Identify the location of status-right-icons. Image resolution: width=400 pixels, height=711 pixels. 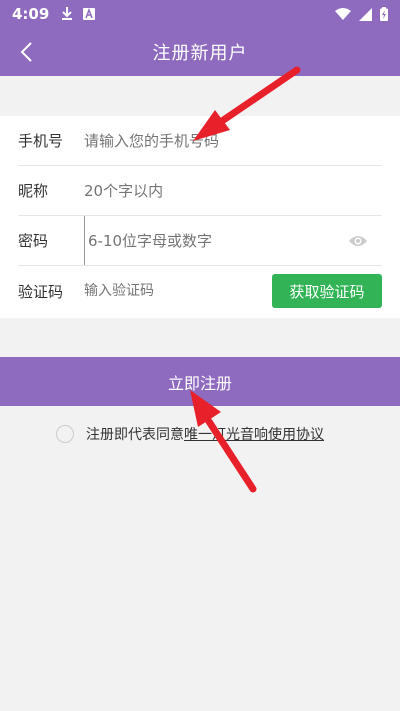
(361, 14).